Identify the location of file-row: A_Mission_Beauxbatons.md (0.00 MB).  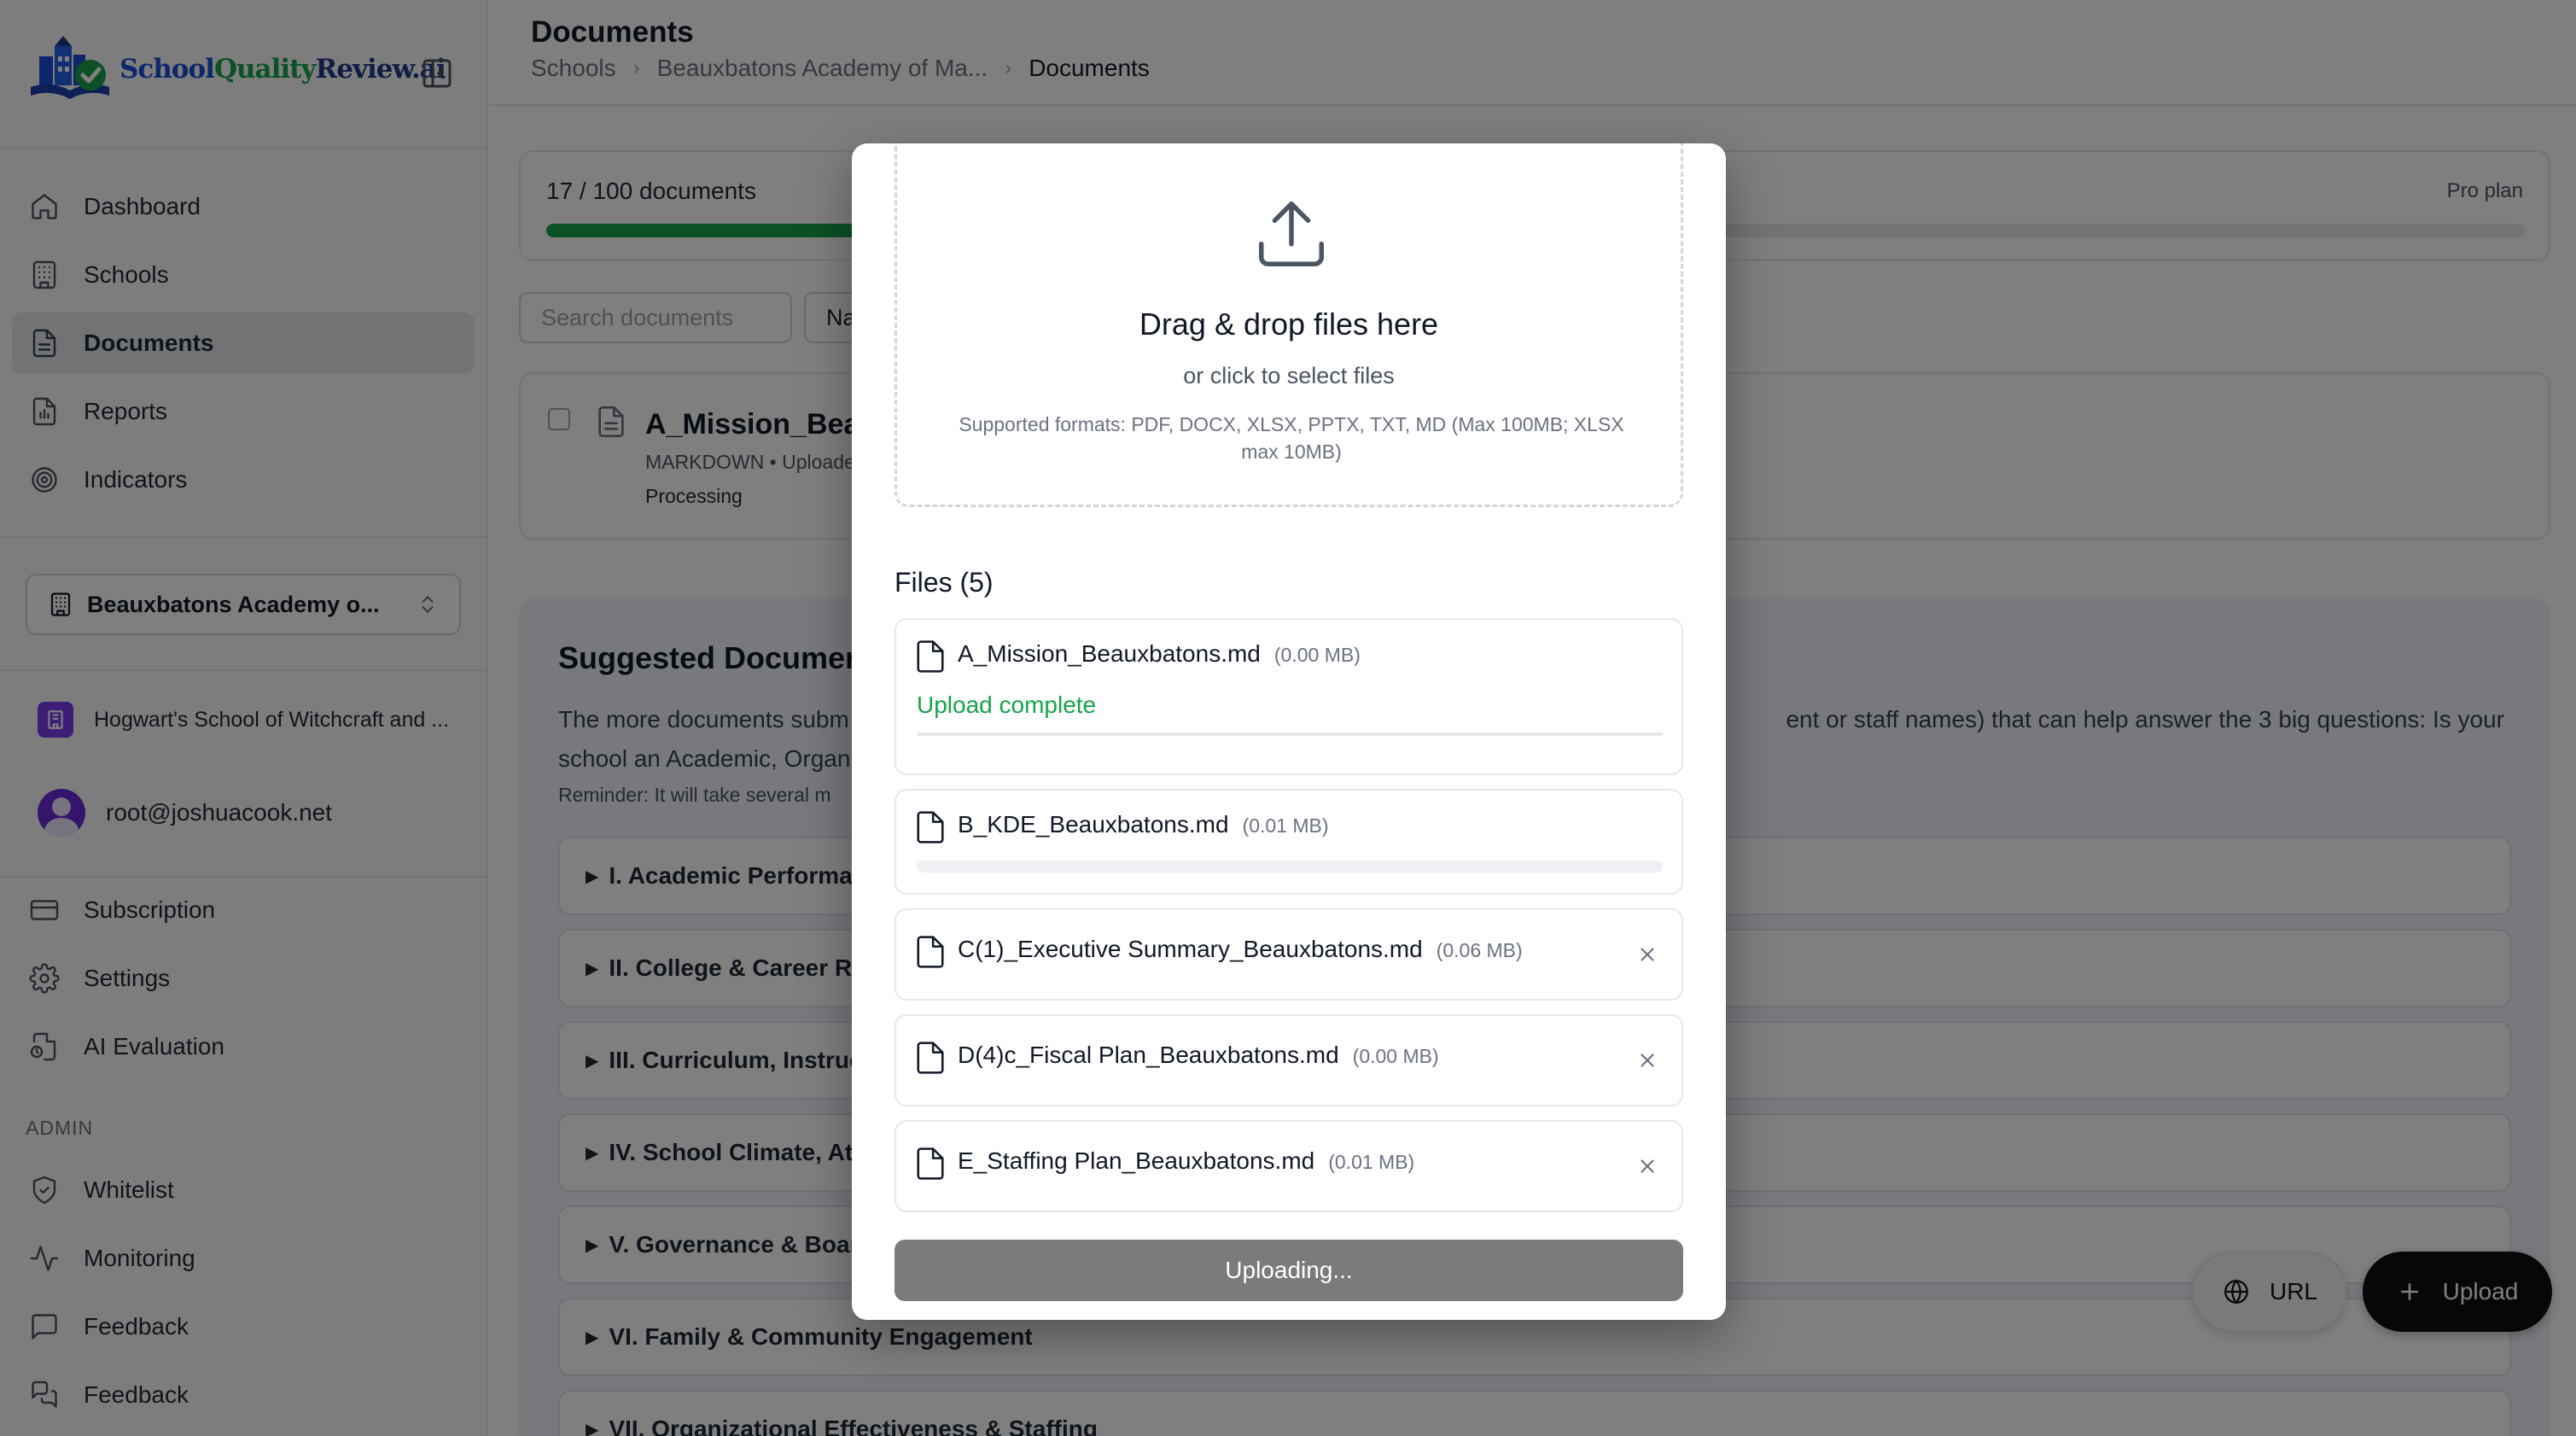
(1139, 657).